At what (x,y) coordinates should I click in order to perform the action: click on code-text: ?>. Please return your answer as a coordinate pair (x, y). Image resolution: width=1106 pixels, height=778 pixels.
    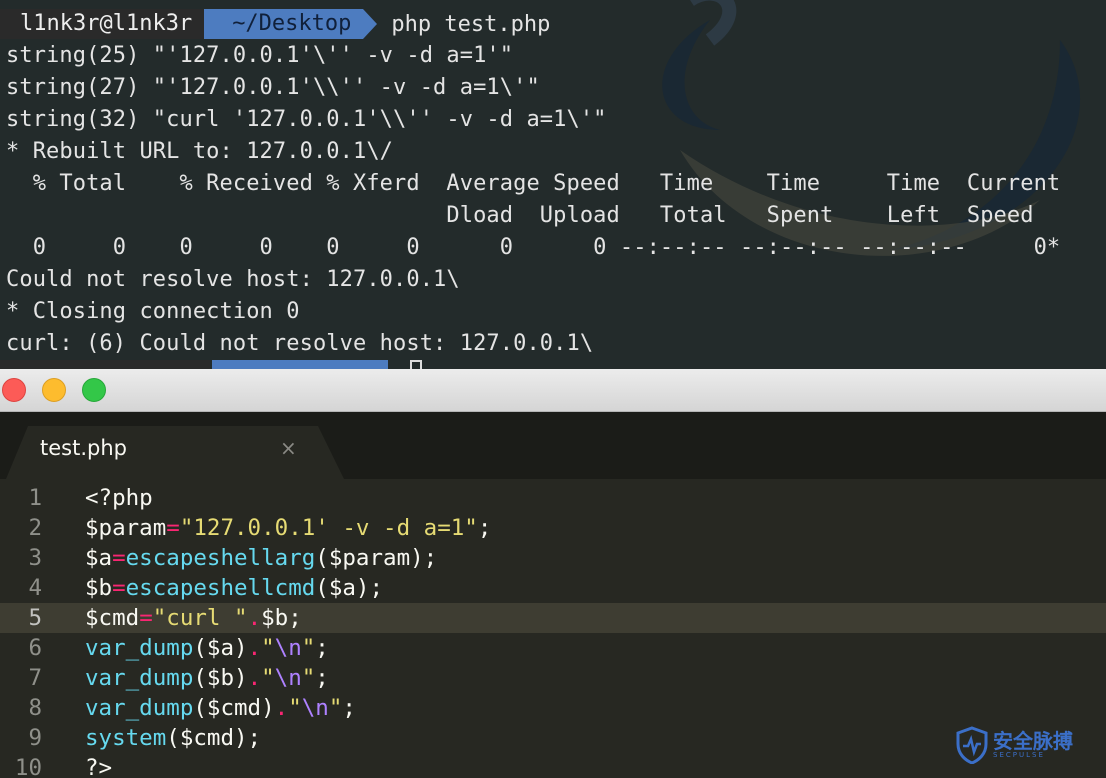
    Looking at the image, I should click on (98, 765).